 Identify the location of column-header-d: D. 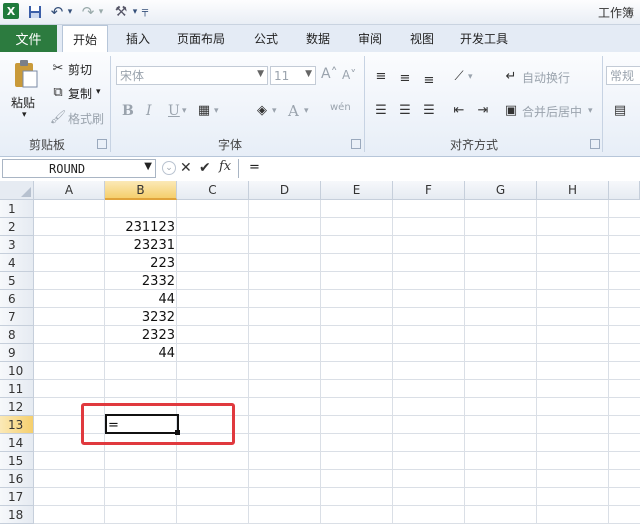
(285, 190).